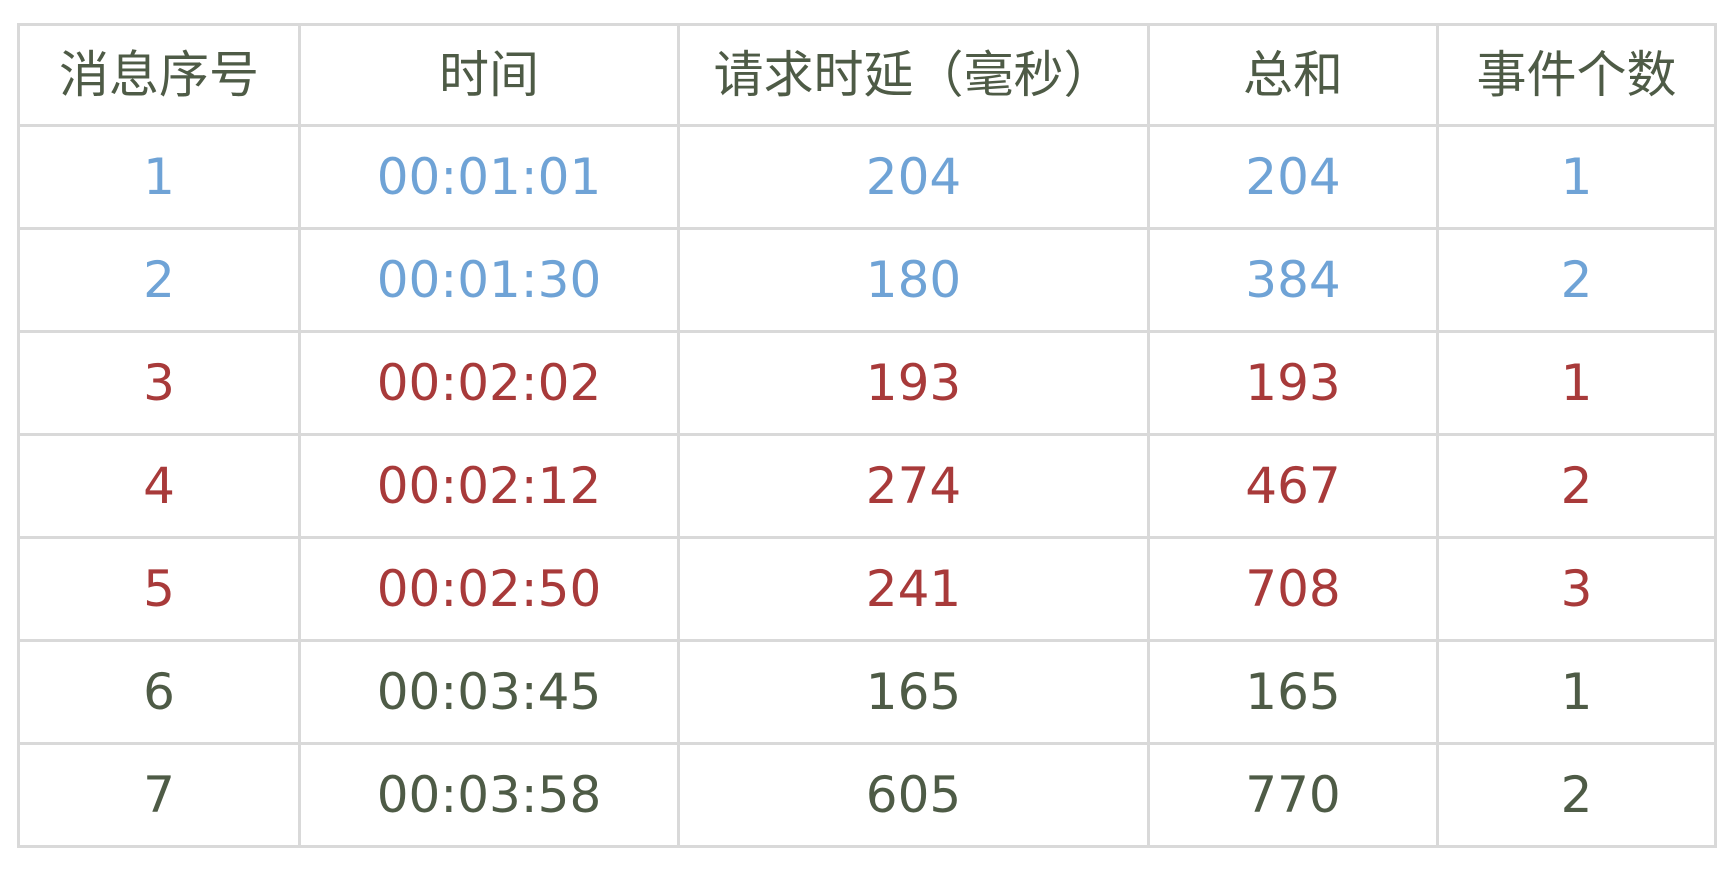 The image size is (1728, 874). Describe the element at coordinates (1293, 486) in the screenshot. I see `cell-sum: 467` at that location.